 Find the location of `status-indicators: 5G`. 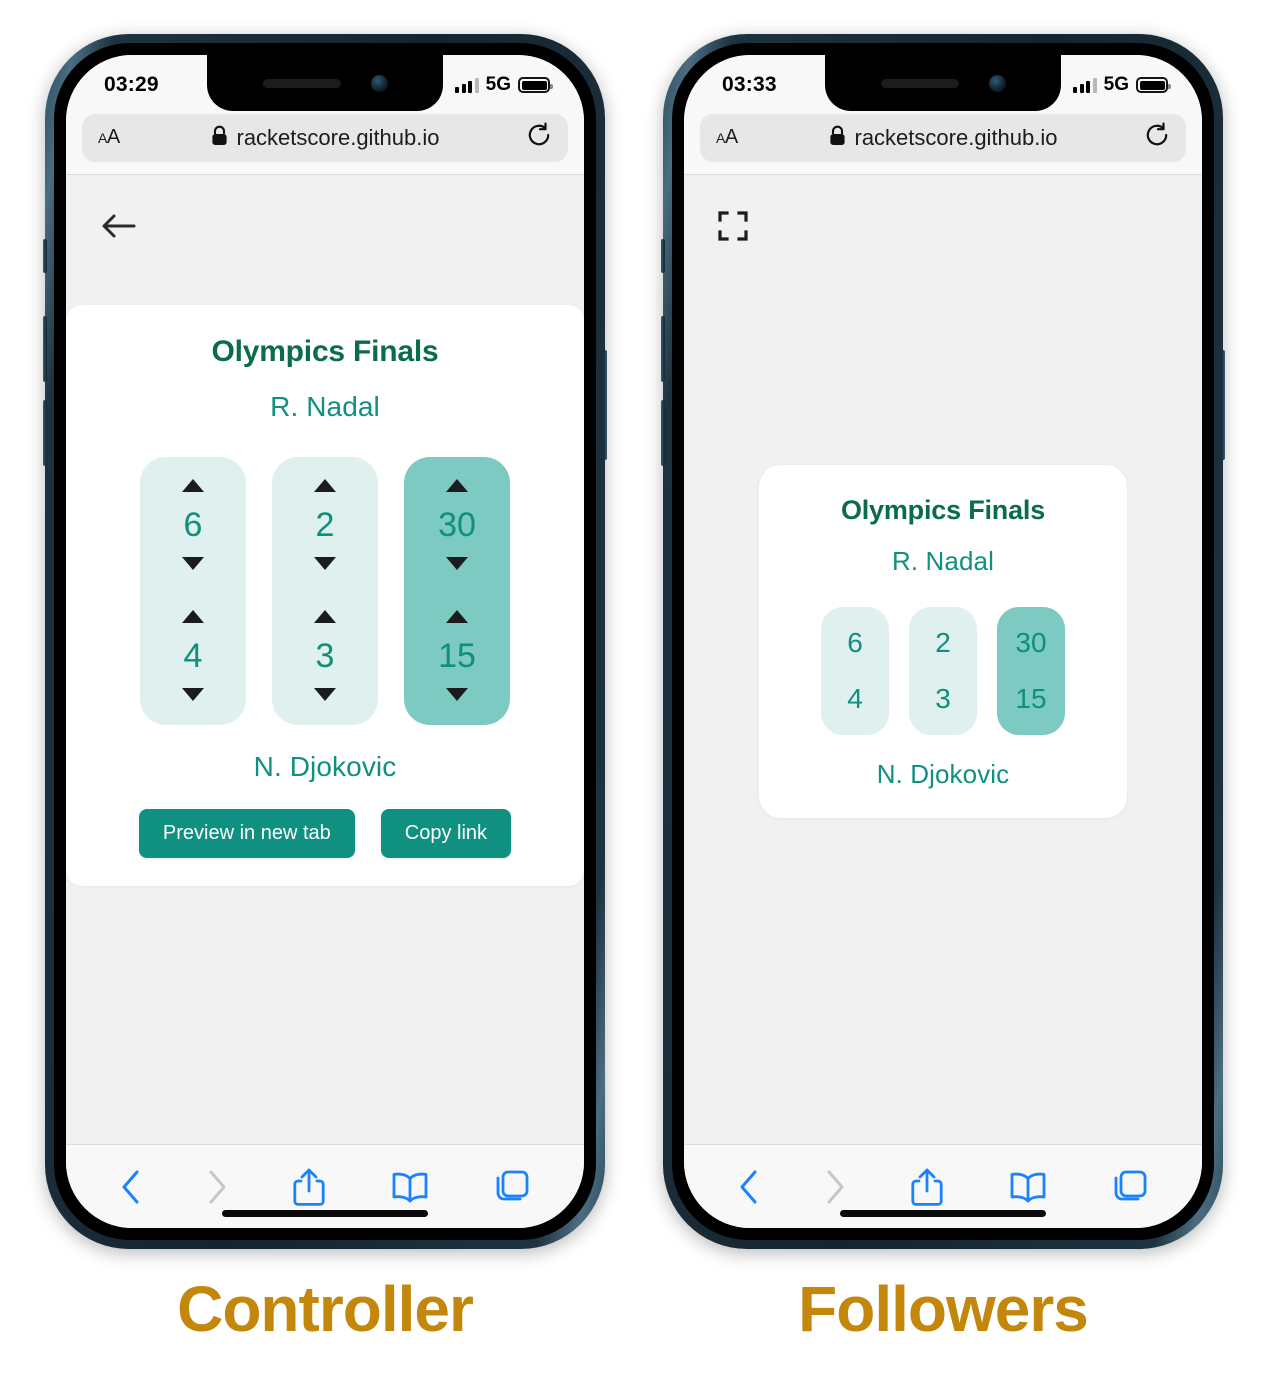

status-indicators: 5G is located at coordinates (504, 85).